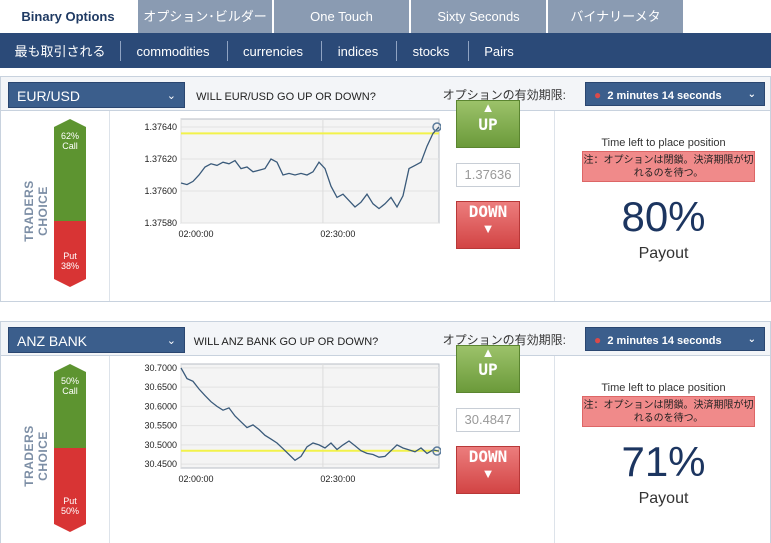 This screenshot has width=771, height=543. Describe the element at coordinates (52, 341) in the screenshot. I see `asset-select-value: ANZ BANK` at that location.